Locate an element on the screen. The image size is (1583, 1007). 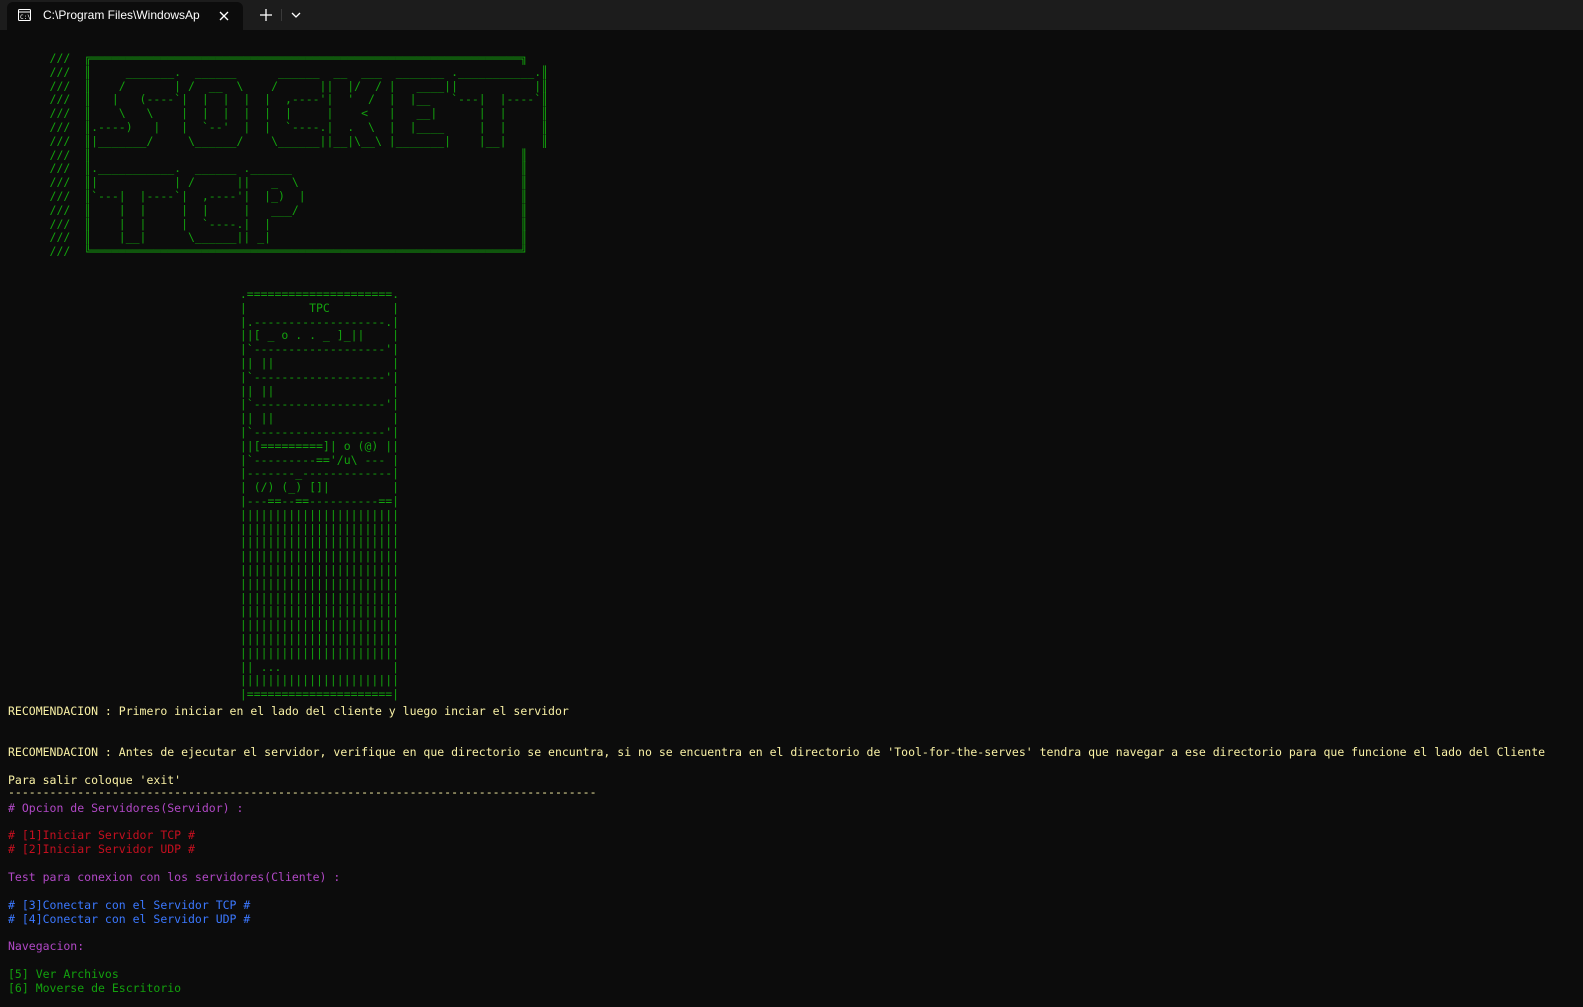
tab-terminal: C:\ C:\Program Files\WindowsAp is located at coordinates (125, 16).